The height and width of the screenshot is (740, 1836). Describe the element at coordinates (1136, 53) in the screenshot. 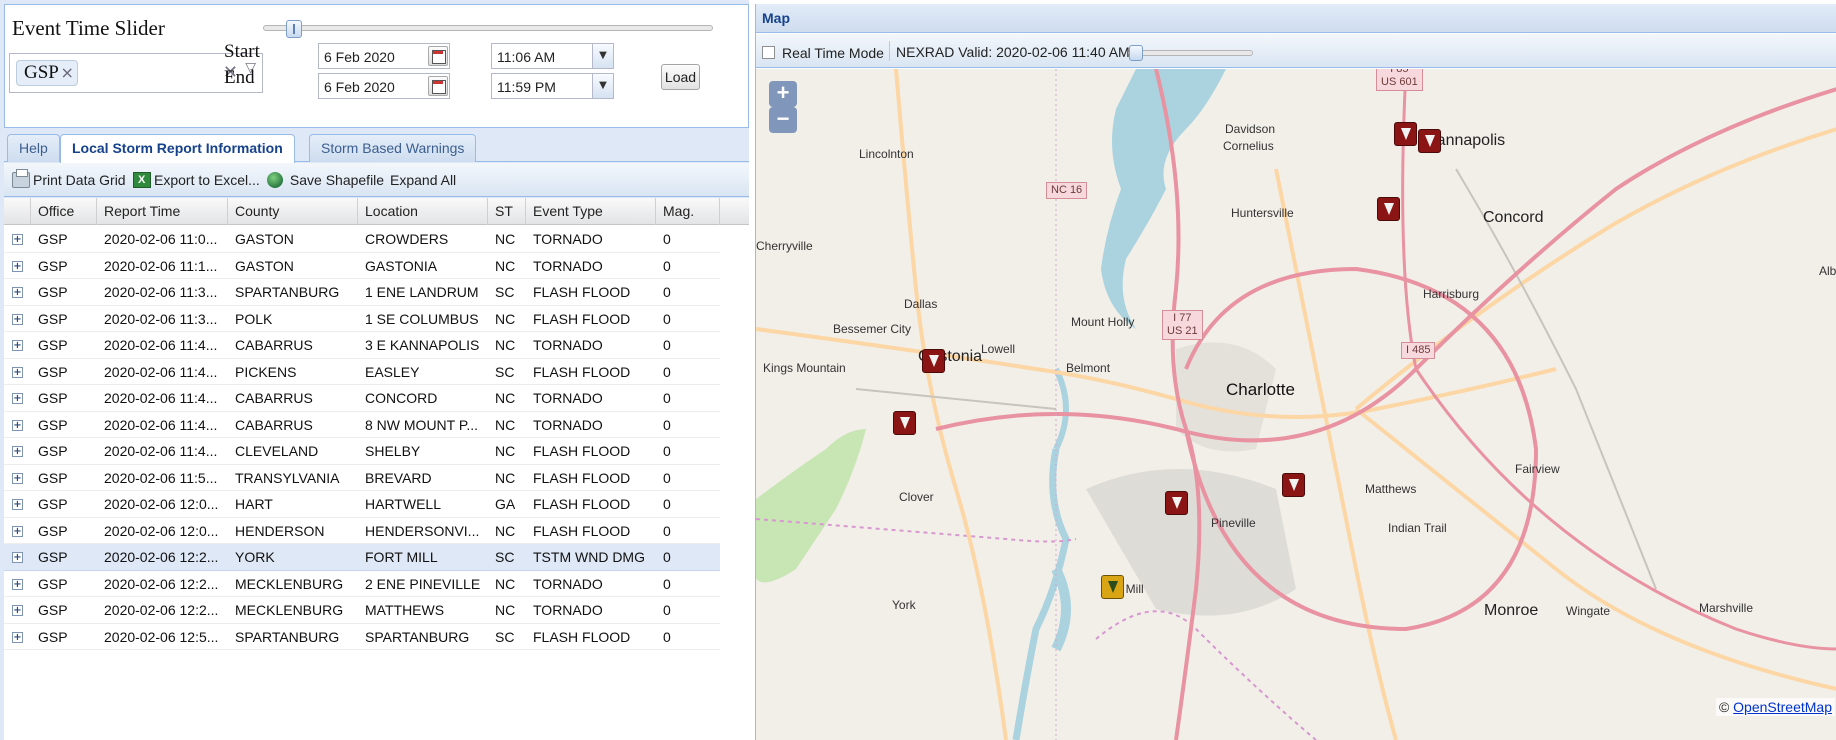

I see `nexrad-slider-thumb` at that location.